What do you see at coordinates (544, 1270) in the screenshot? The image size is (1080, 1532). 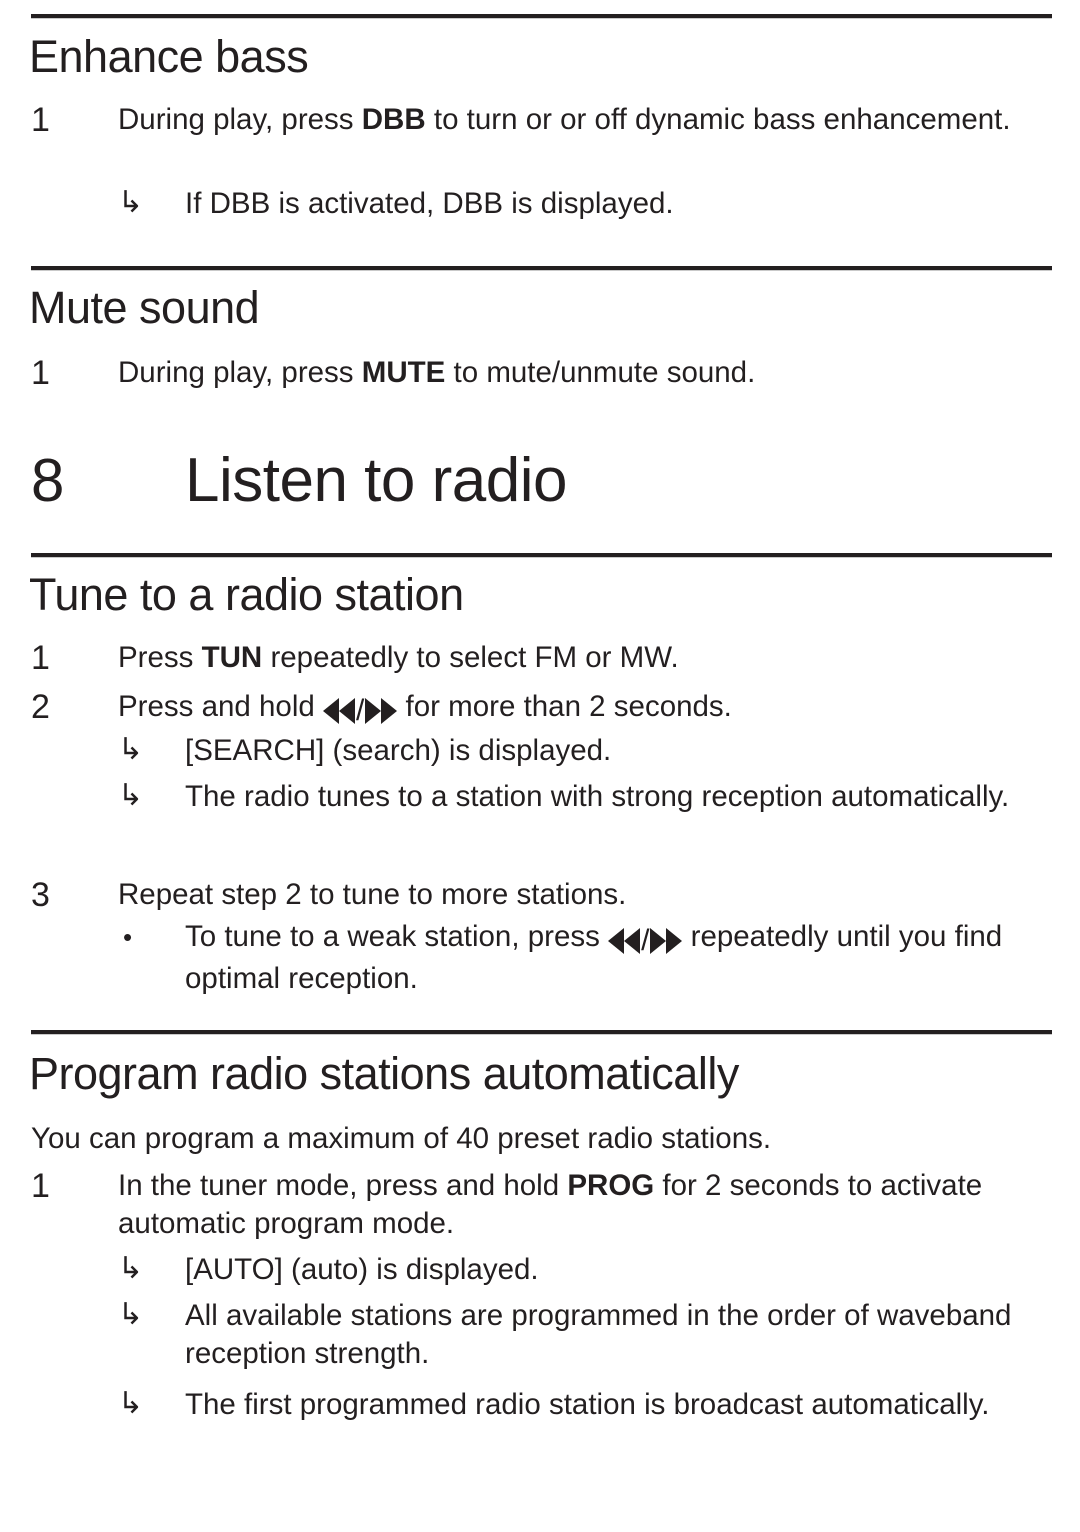 I see `result-program-radio-1: ↳ [AUTO] (auto) is displayed.` at bounding box center [544, 1270].